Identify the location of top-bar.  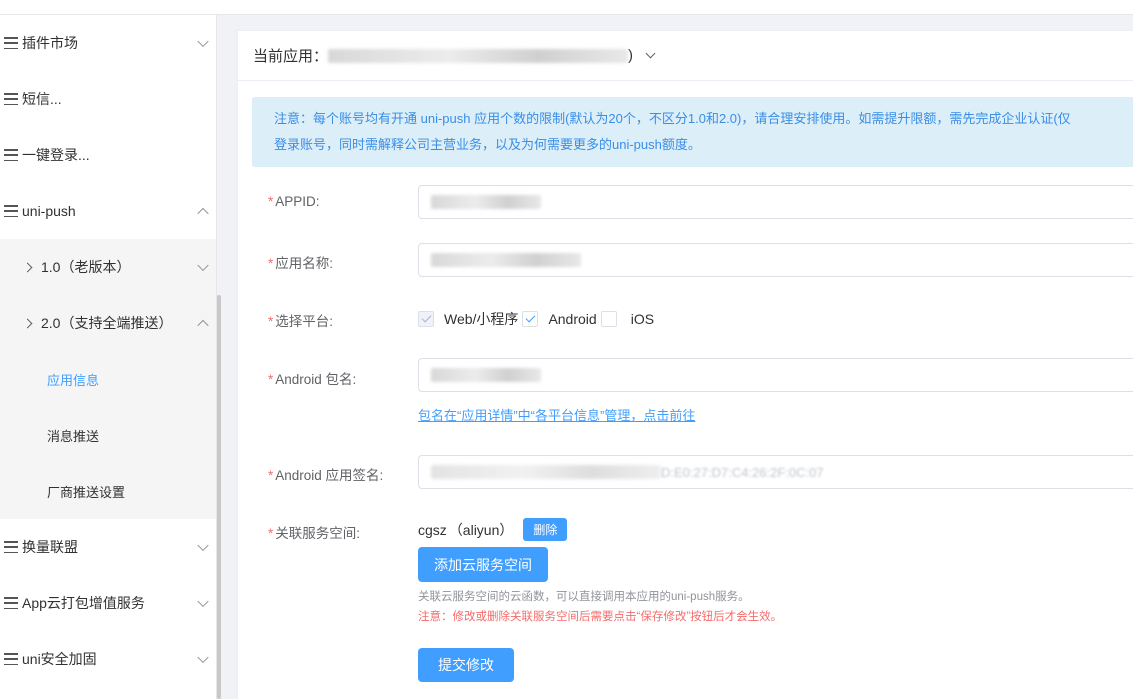
(566, 7).